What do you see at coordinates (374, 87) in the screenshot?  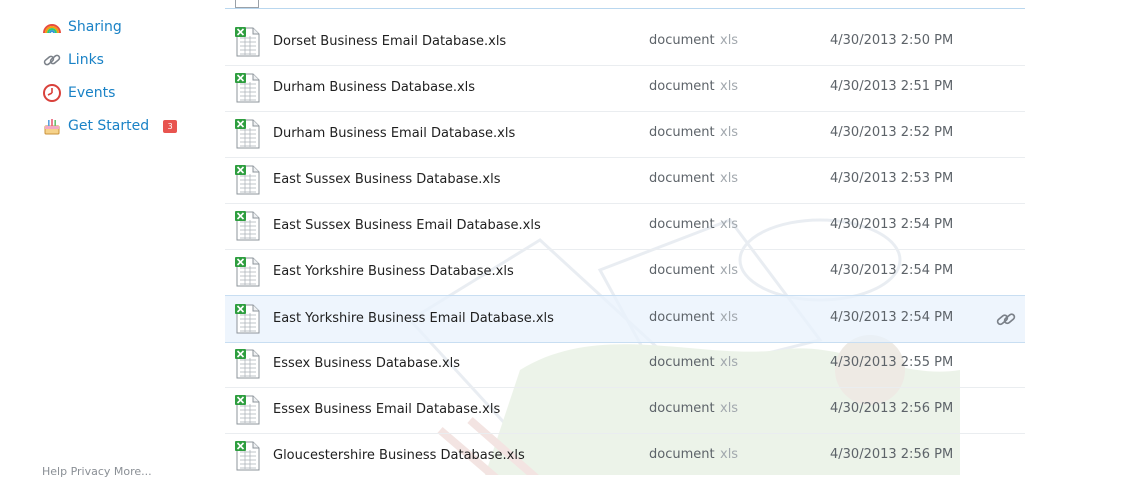 I see `file-name: Durham Business Database.xls` at bounding box center [374, 87].